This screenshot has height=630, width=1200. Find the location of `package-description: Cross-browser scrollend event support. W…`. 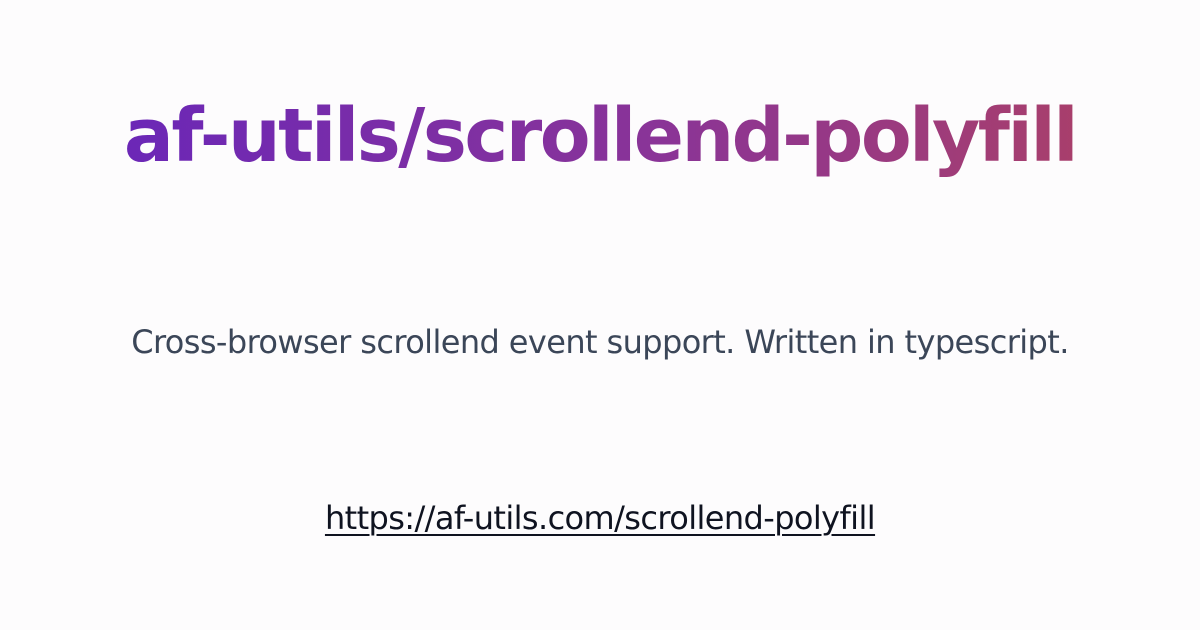

package-description: Cross-browser scrollend event support. W… is located at coordinates (600, 342).